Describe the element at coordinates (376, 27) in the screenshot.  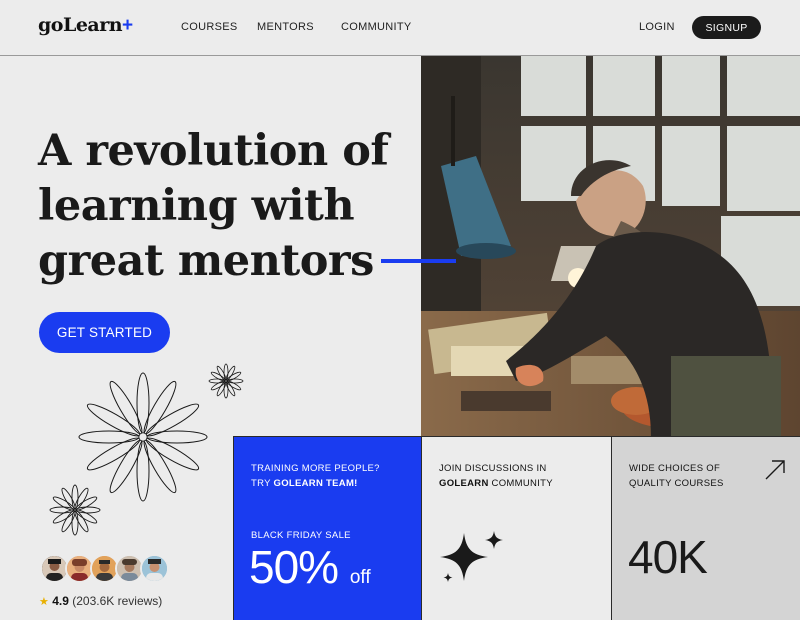
I see `nav-community: COMMUNITY` at that location.